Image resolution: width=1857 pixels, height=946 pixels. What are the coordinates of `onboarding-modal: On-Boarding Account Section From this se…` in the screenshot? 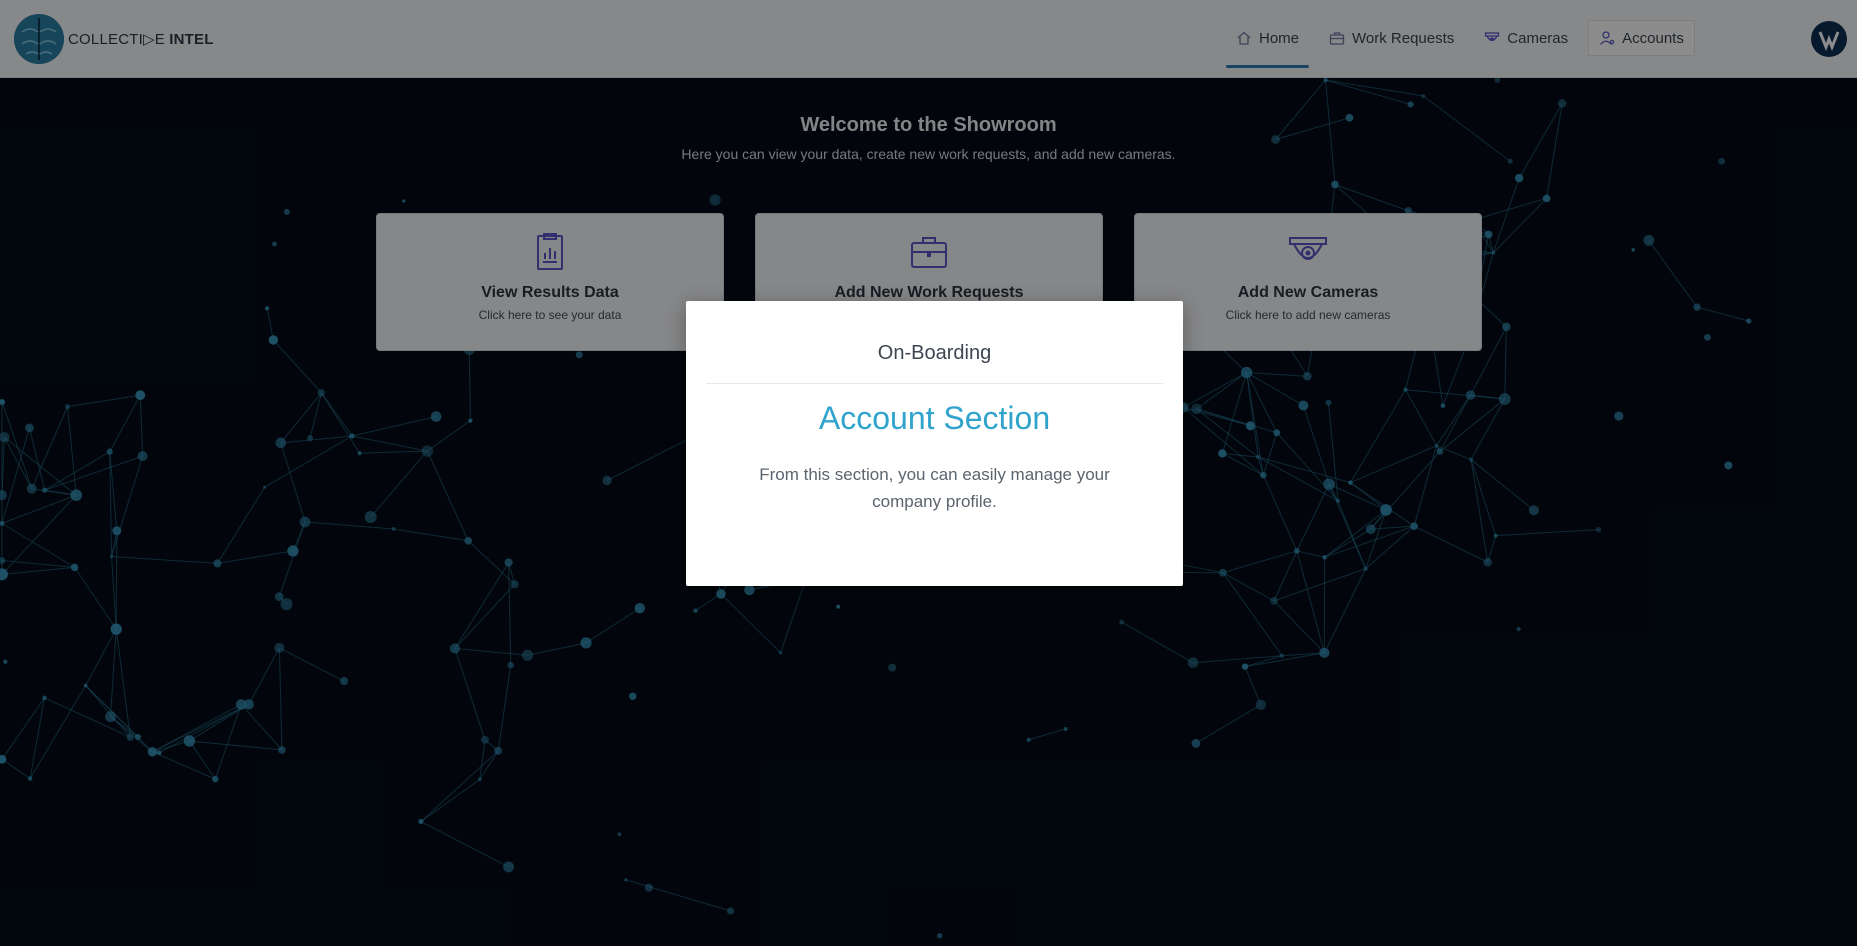 It's located at (934, 443).